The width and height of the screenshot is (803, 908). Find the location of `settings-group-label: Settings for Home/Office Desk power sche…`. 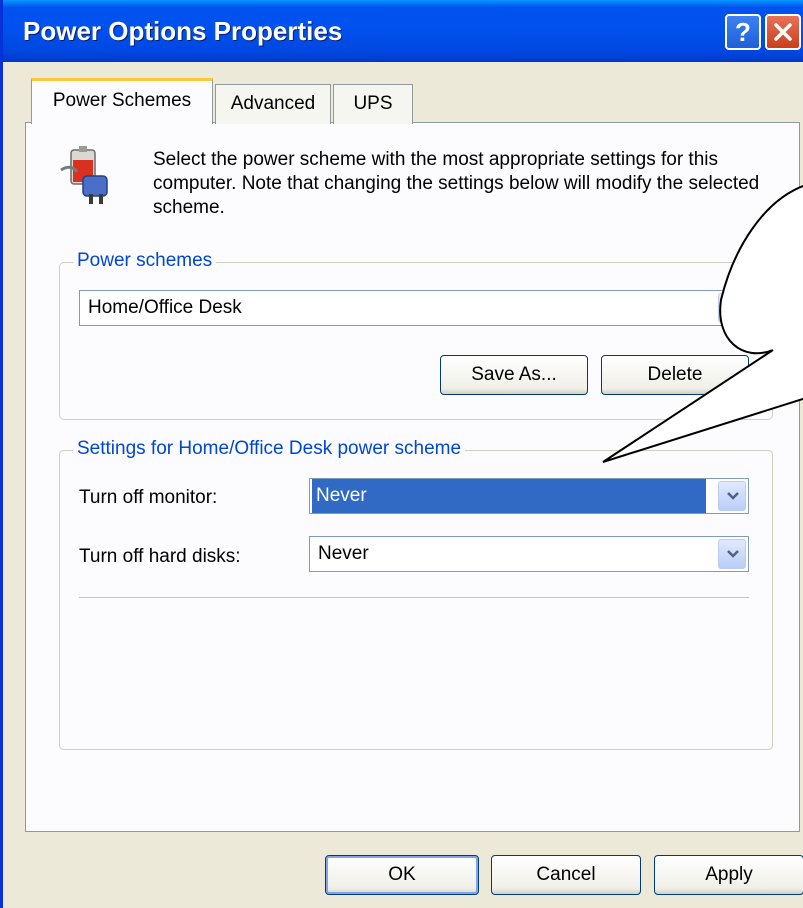

settings-group-label: Settings for Home/Office Desk power sche… is located at coordinates (269, 449).